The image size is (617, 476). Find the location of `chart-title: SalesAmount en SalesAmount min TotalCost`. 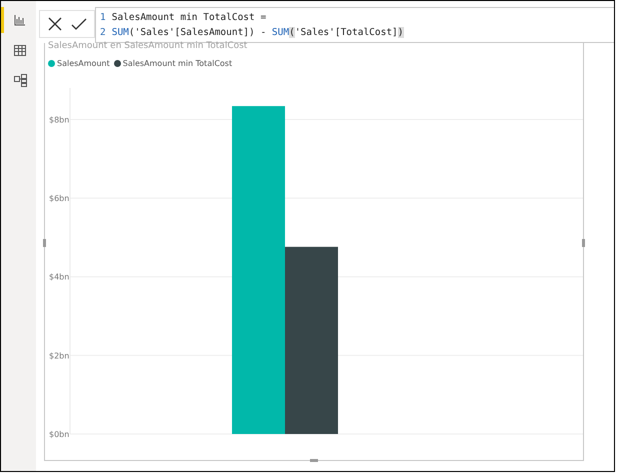

chart-title: SalesAmount en SalesAmount min TotalCost is located at coordinates (148, 46).